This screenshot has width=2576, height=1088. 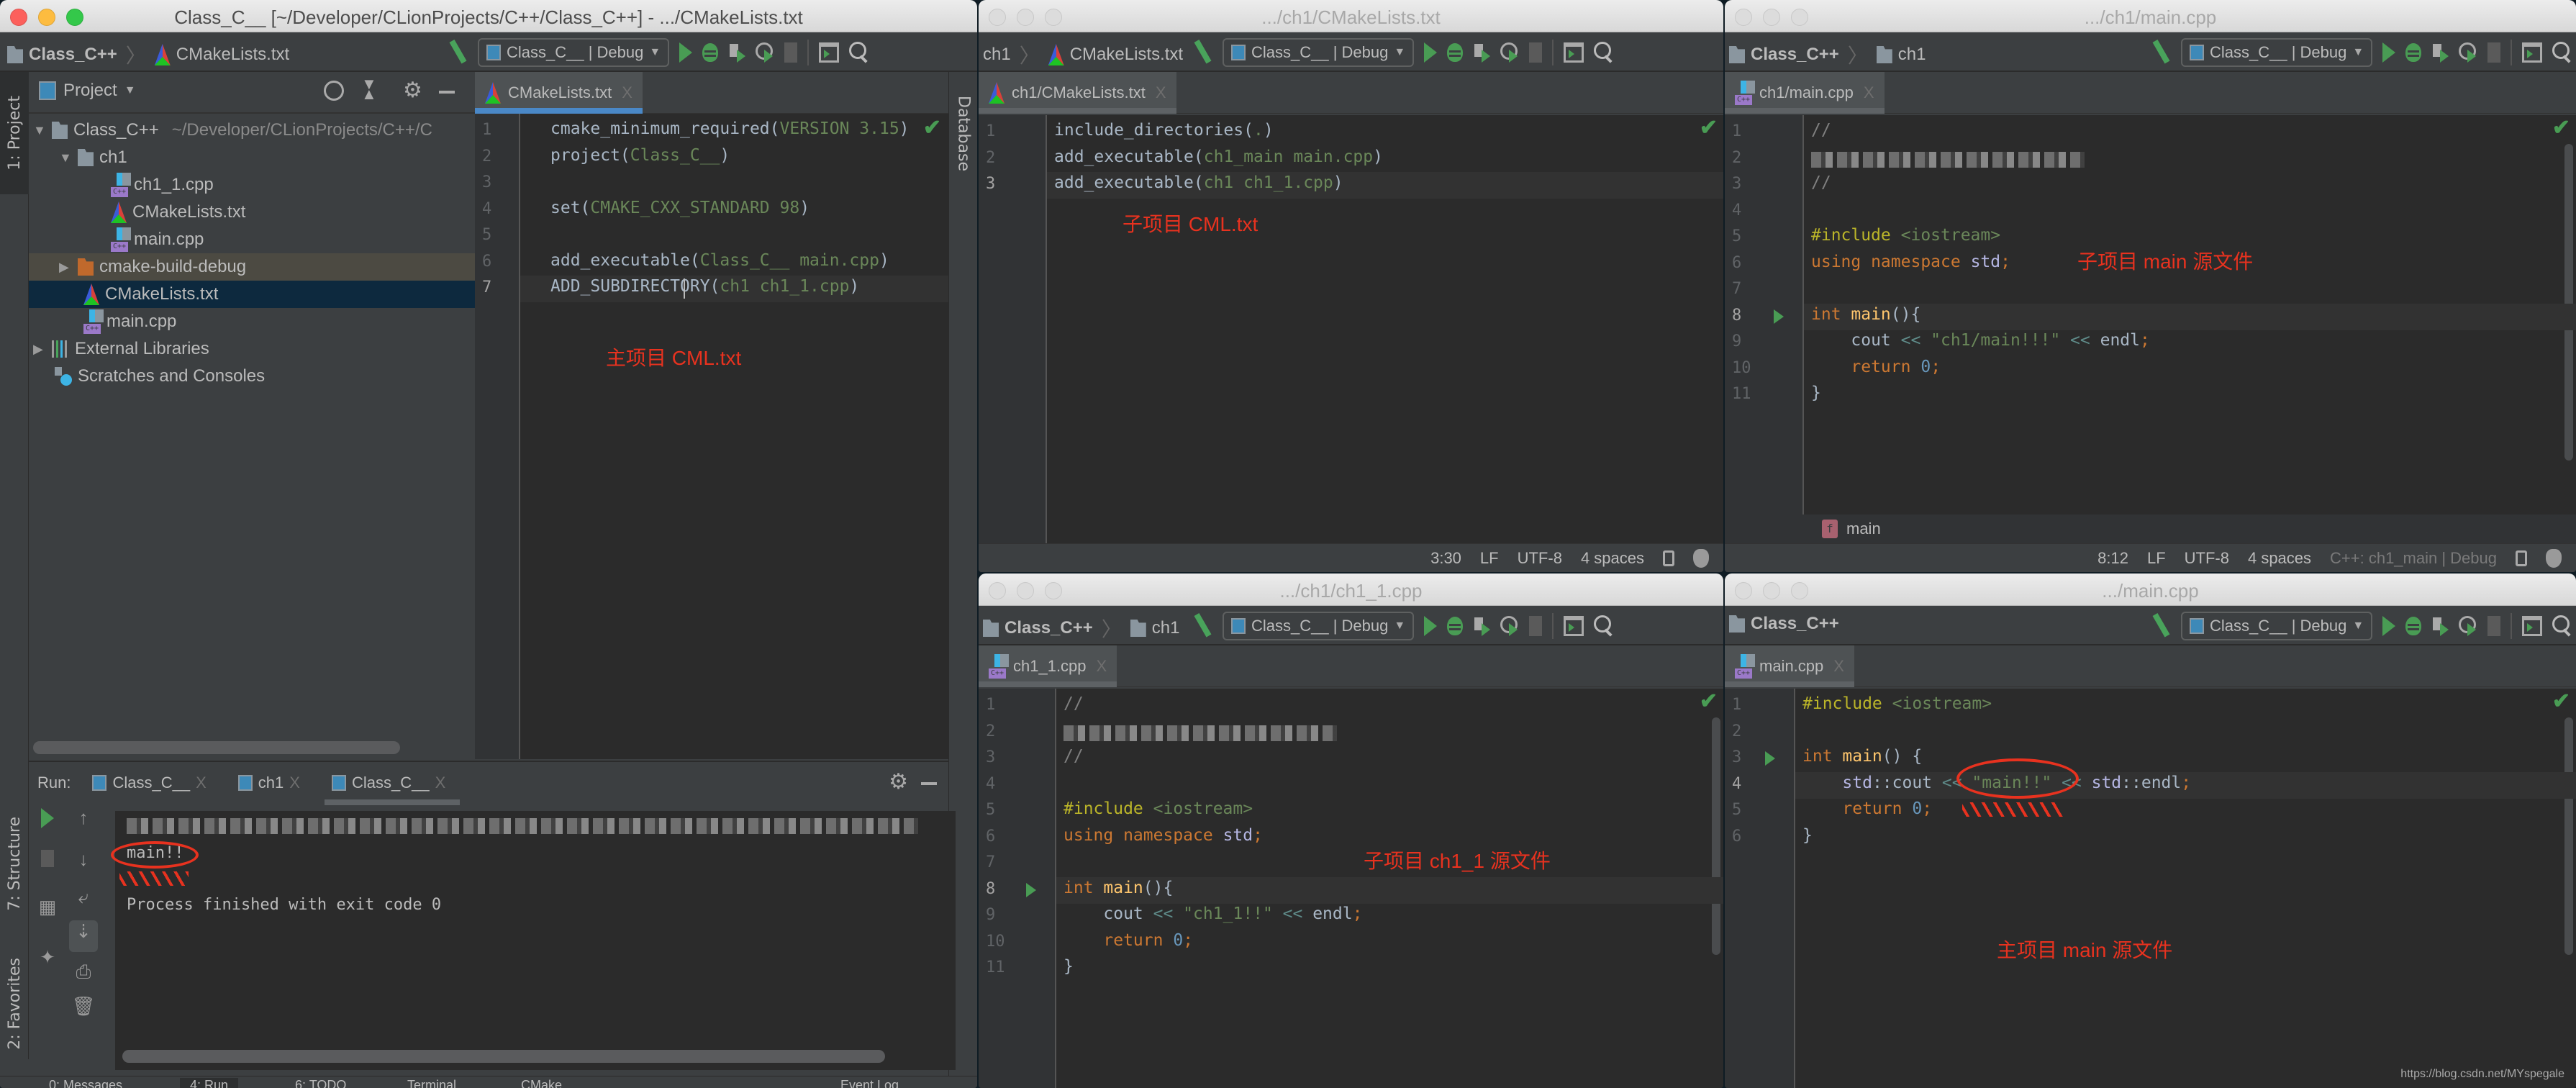 I want to click on rerun-icon, so click(x=47, y=818).